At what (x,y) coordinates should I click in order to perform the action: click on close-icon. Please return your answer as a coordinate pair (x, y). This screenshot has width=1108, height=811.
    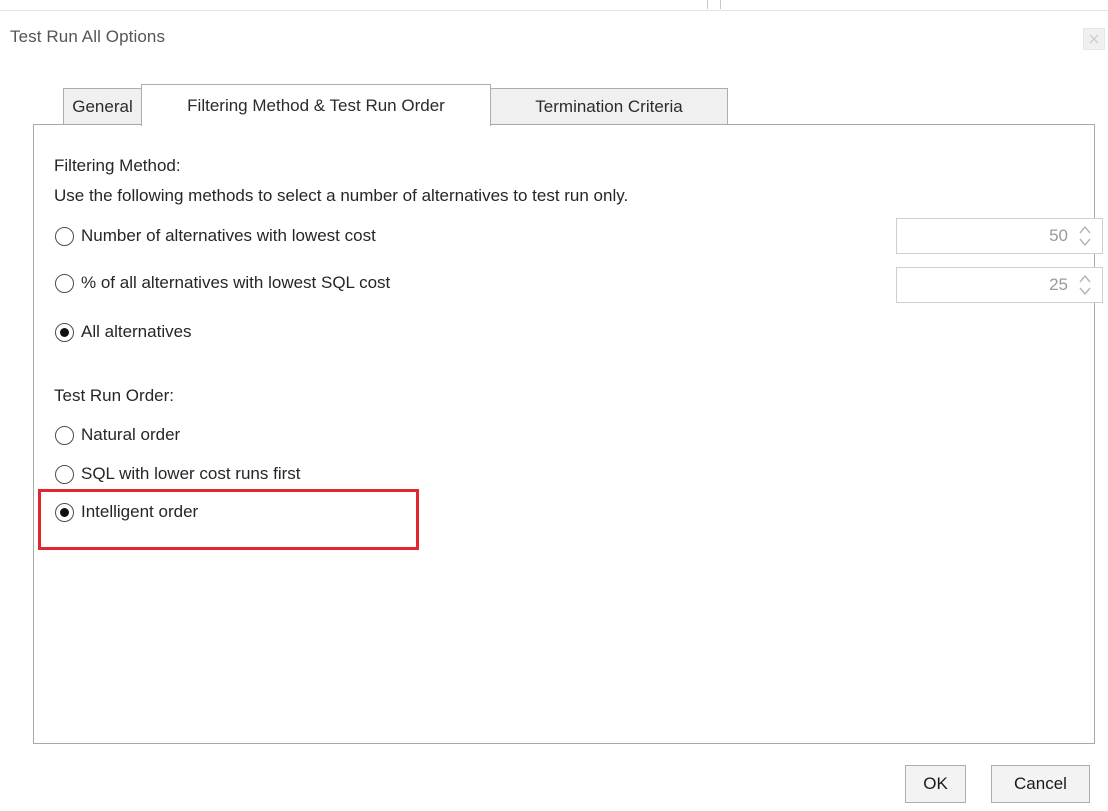
    Looking at the image, I should click on (1094, 39).